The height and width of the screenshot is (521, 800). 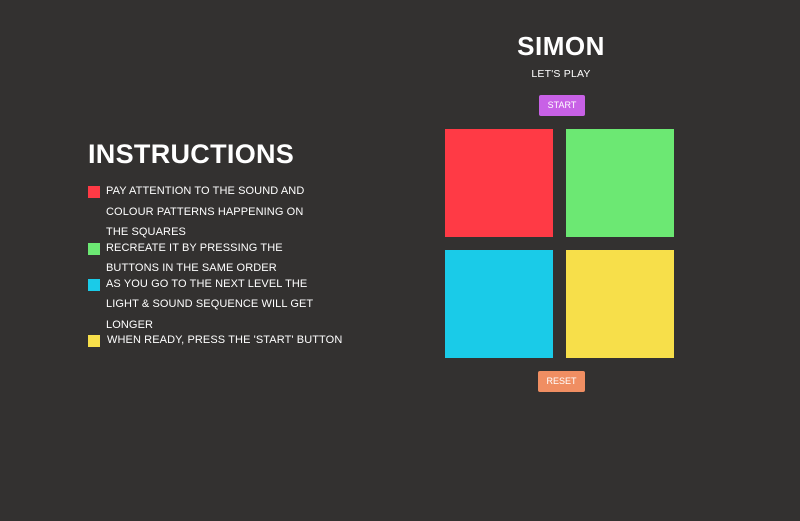 What do you see at coordinates (561, 381) in the screenshot?
I see `reset-button: RESET` at bounding box center [561, 381].